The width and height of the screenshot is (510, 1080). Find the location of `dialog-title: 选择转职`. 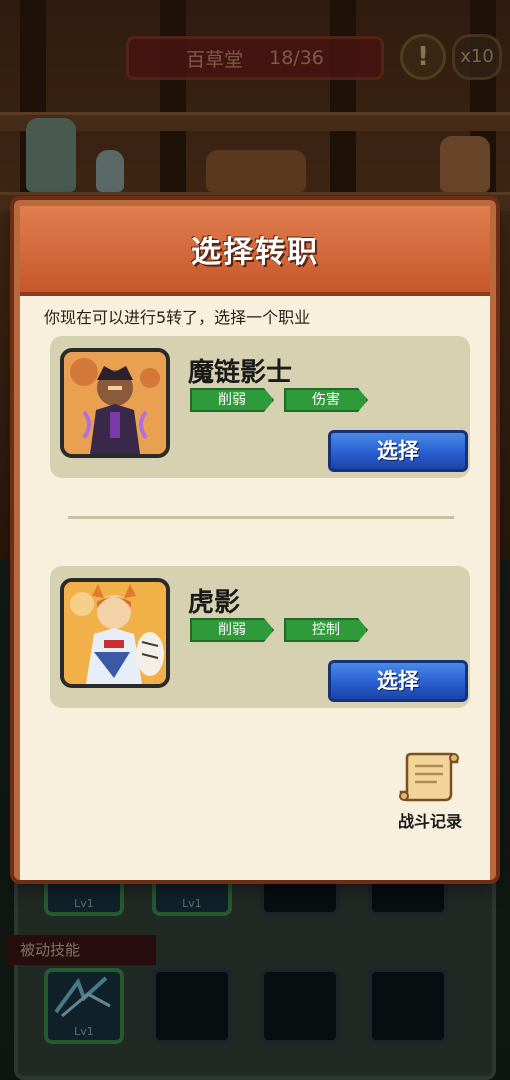

dialog-title: 选择转职 is located at coordinates (255, 252).